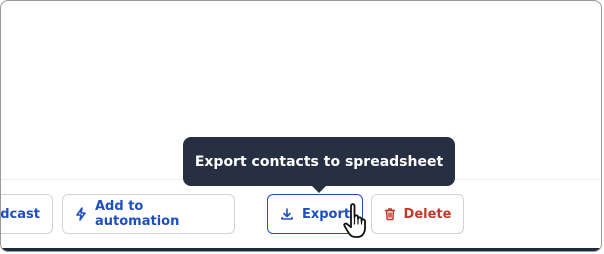 The width and height of the screenshot is (604, 254). What do you see at coordinates (81, 214) in the screenshot?
I see `lightning-icon` at bounding box center [81, 214].